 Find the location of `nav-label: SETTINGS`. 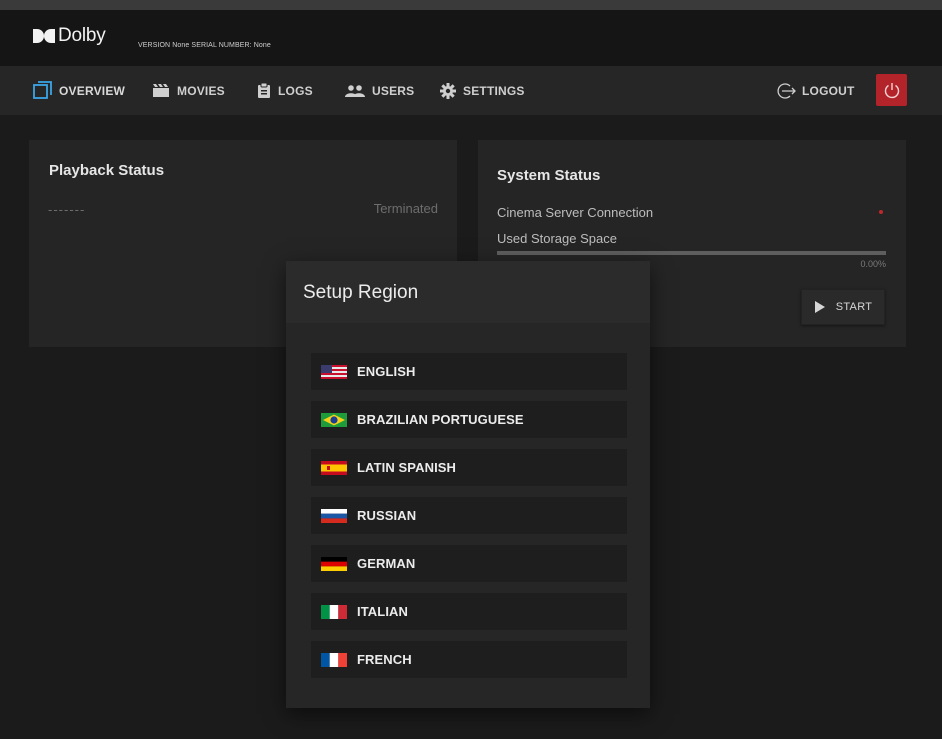

nav-label: SETTINGS is located at coordinates (494, 90).